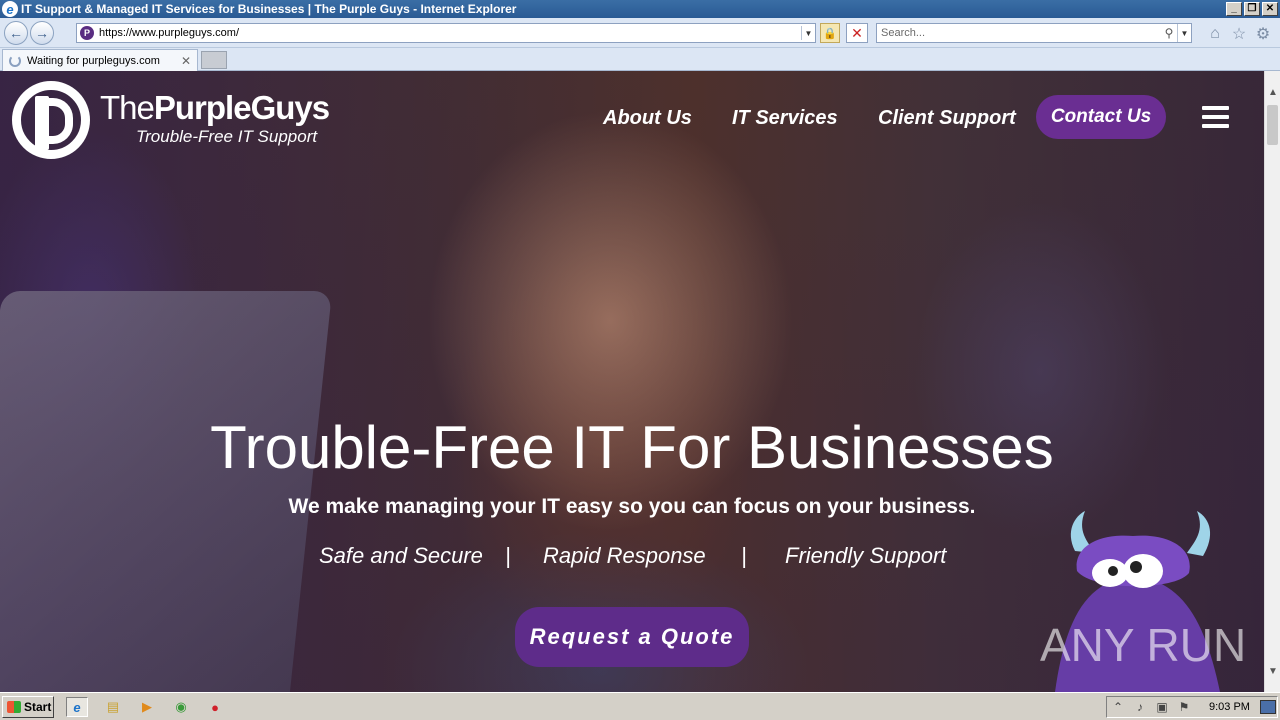 This screenshot has height=720, width=1280. What do you see at coordinates (1143, 601) in the screenshot?
I see `anyrun-mascot-watermark: ANY RUN` at bounding box center [1143, 601].